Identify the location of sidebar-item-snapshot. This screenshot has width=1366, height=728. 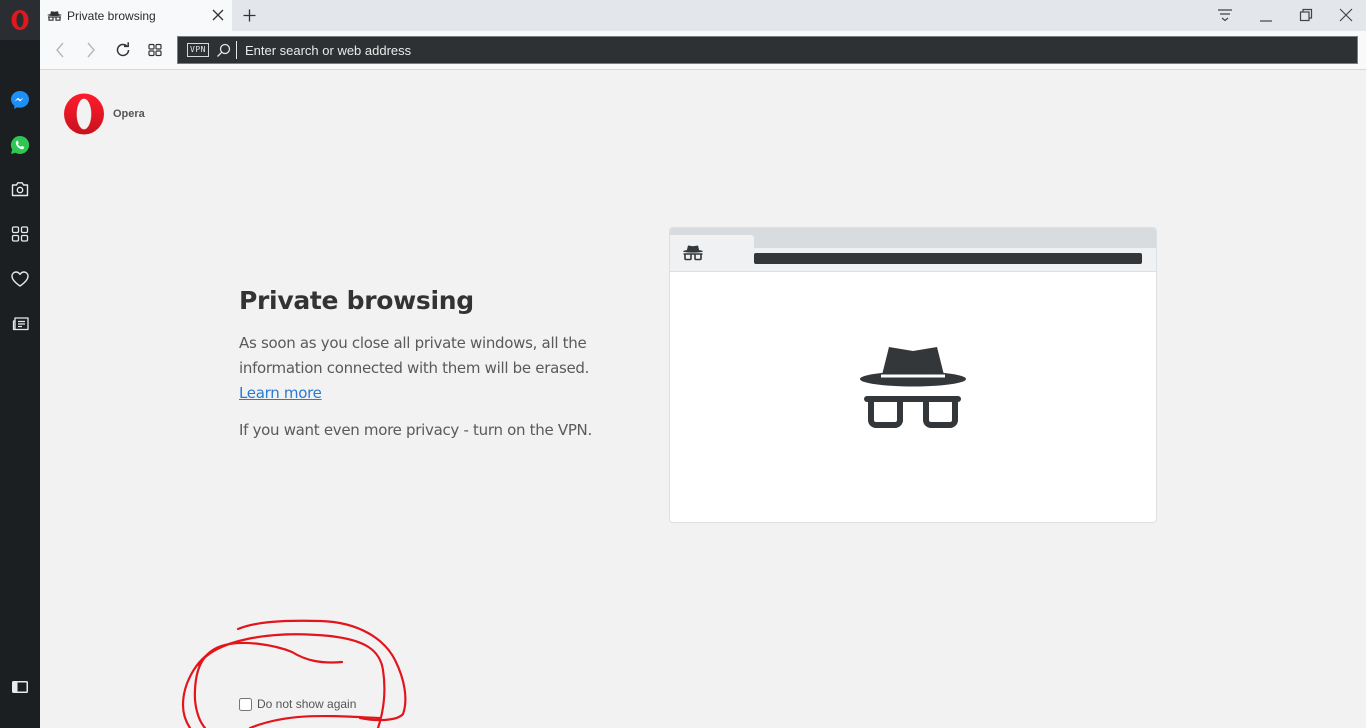
(20, 189).